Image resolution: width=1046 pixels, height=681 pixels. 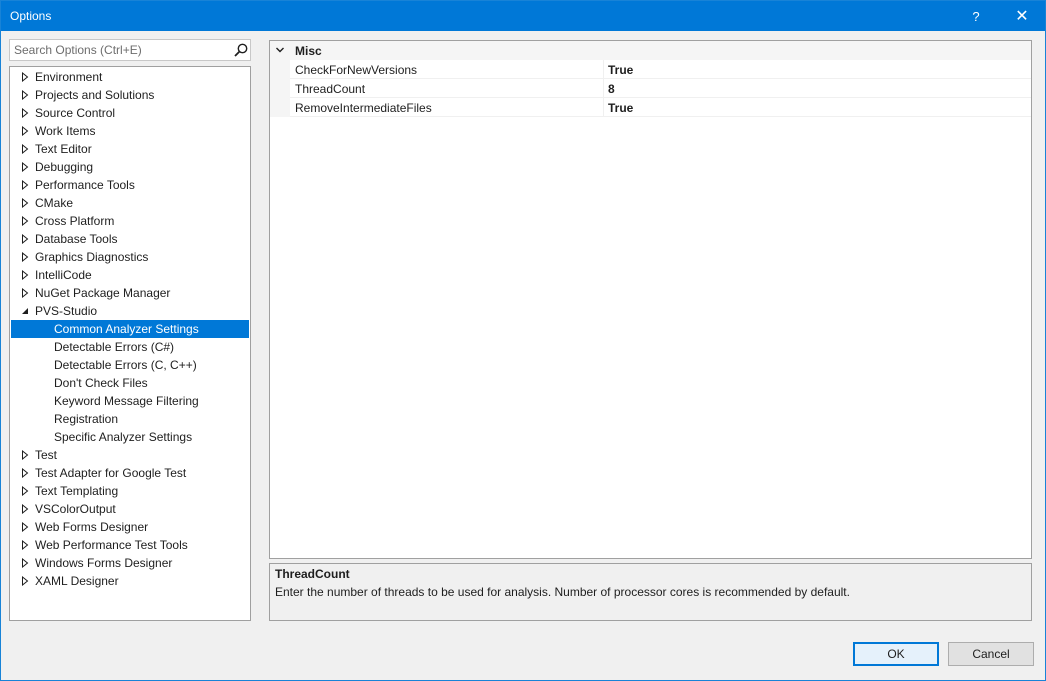 I want to click on tree-item: Cross Platform, so click(x=130, y=221).